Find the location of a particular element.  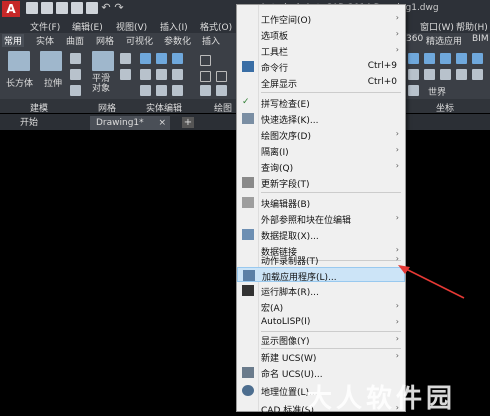

panel-coordinates: 坐标 is located at coordinates (445, 107).